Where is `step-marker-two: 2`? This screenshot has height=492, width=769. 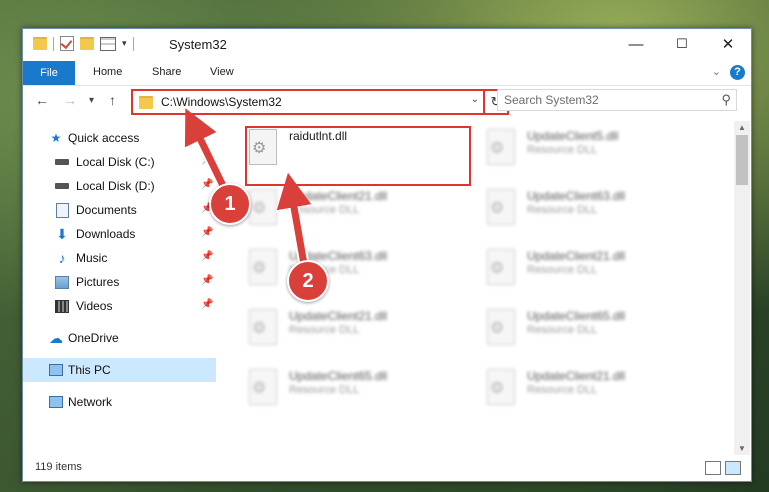
step-marker-two: 2 is located at coordinates (308, 281).